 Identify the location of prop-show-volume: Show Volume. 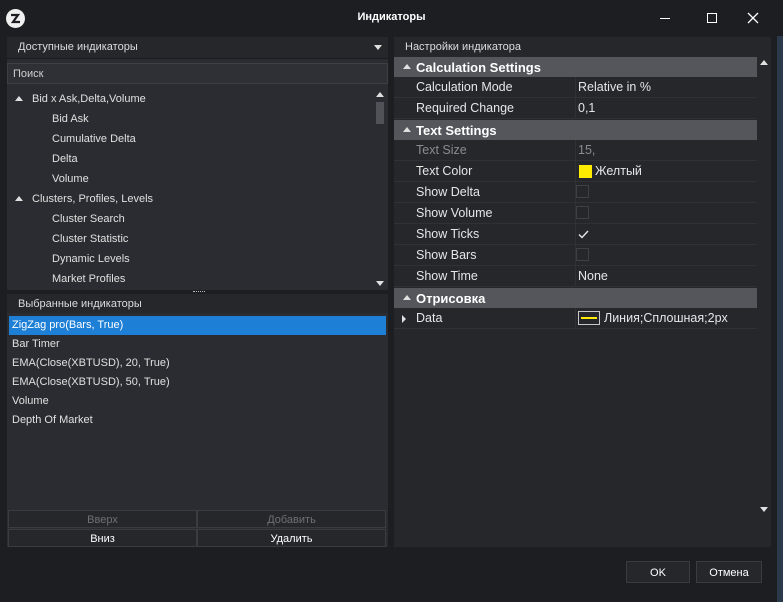
(575, 213).